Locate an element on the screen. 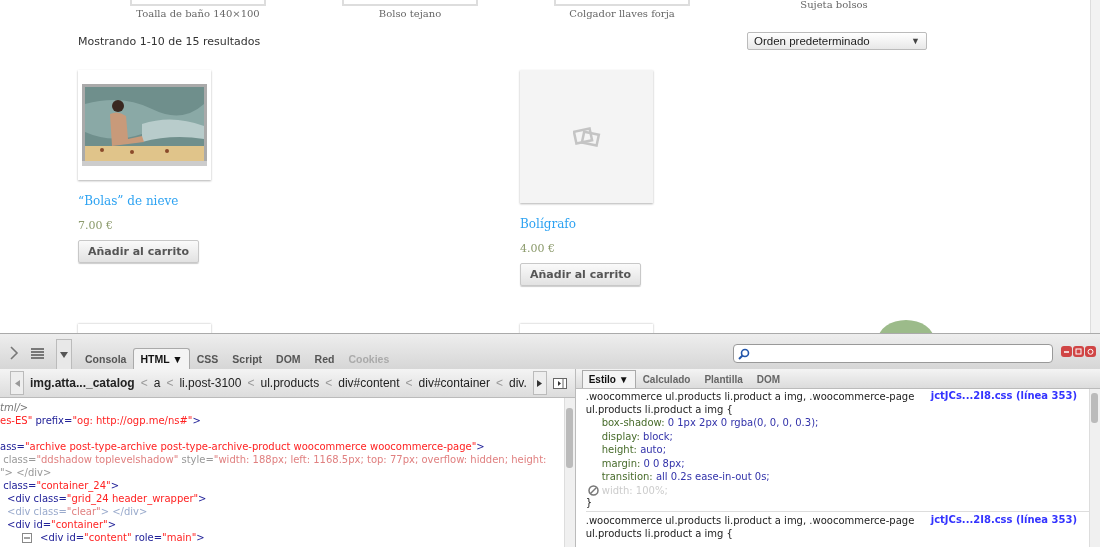 Image resolution: width=1100 pixels, height=547 pixels. panel-tab: HTML ▼ is located at coordinates (161, 358).